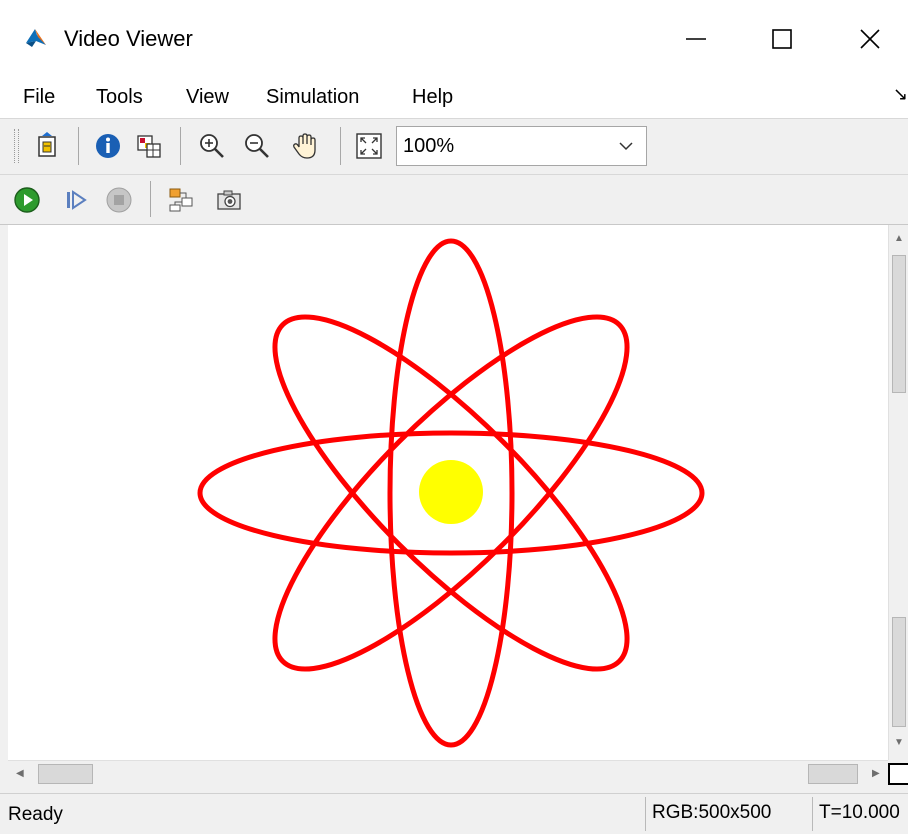 This screenshot has height=834, width=908. Describe the element at coordinates (119, 97) in the screenshot. I see `menu-tools: Tools` at that location.